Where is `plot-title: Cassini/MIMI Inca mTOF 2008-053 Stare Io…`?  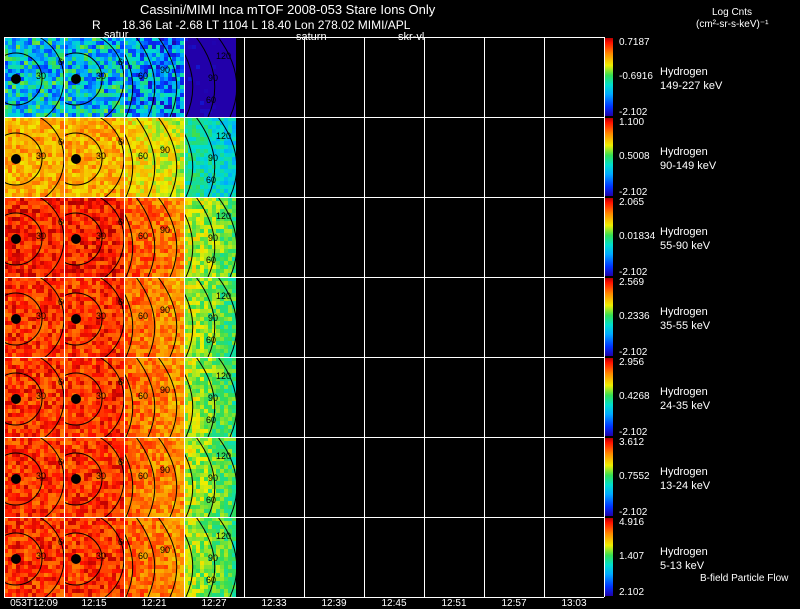 plot-title: Cassini/MIMI Inca mTOF 2008-053 Stare Io… is located at coordinates (288, 9).